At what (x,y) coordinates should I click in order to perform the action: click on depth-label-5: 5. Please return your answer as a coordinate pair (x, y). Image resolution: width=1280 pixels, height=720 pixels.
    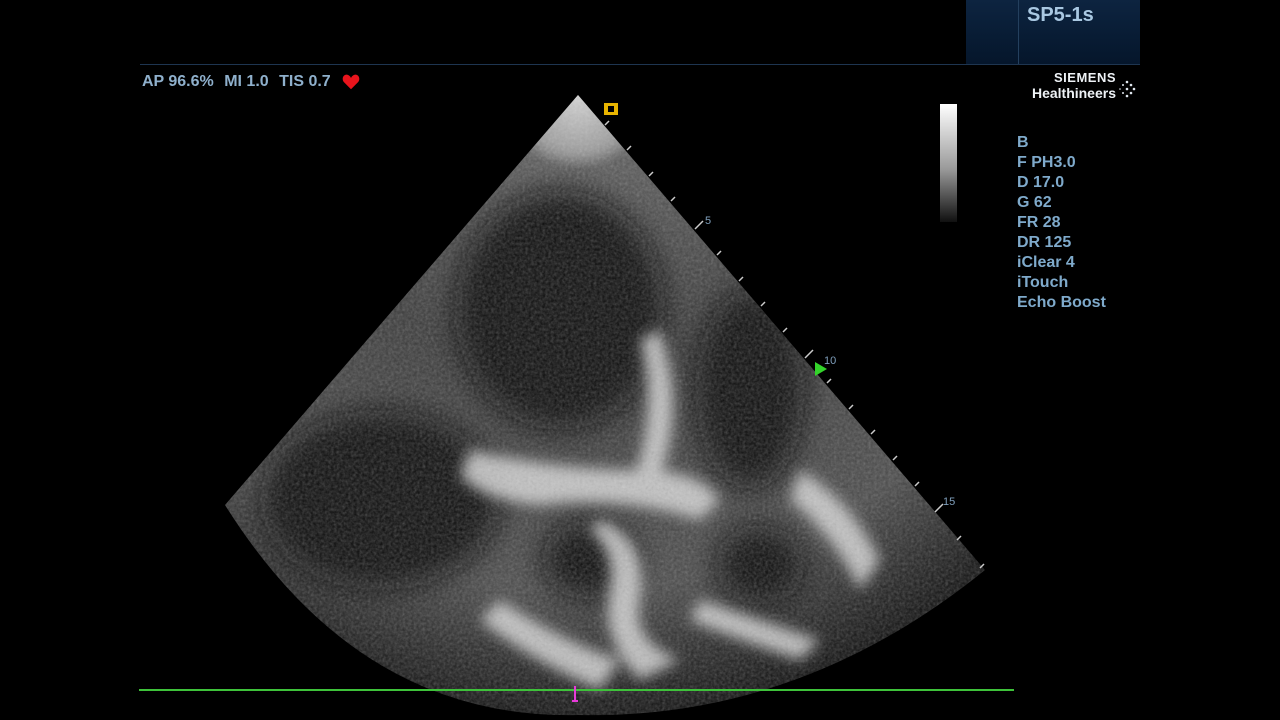
    Looking at the image, I should click on (708, 221).